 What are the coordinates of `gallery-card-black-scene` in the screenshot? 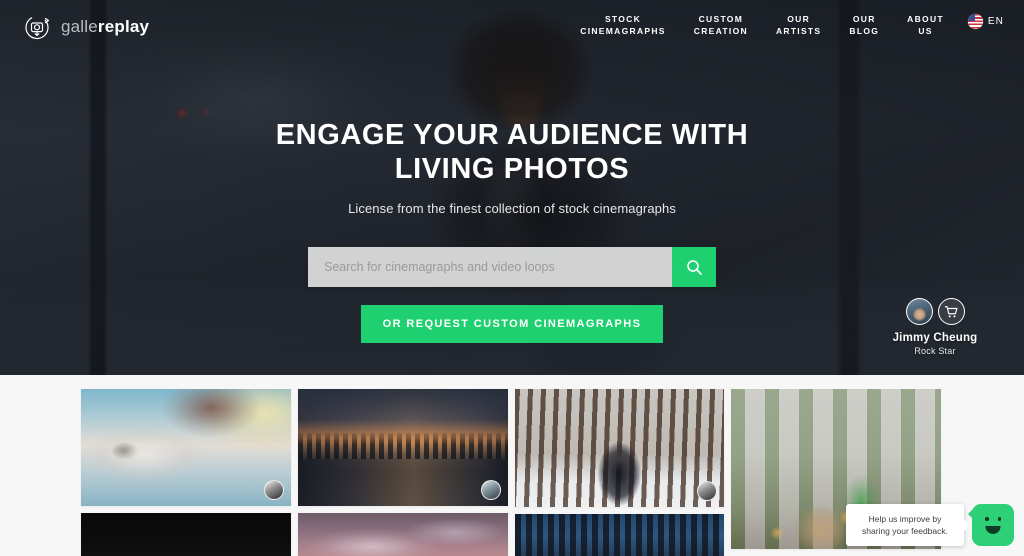 It's located at (186, 534).